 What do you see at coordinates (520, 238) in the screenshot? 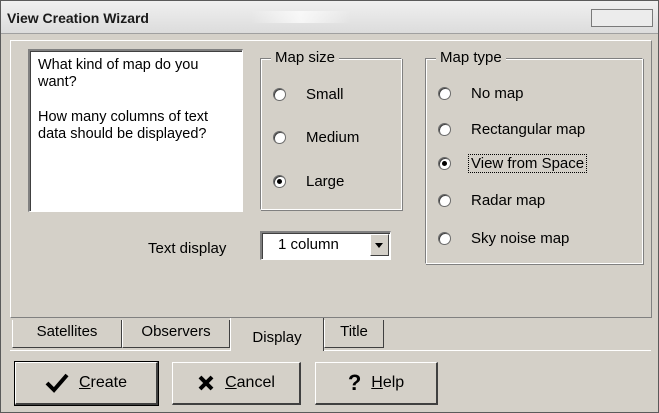
I see `radio-label: Sky noise map` at bounding box center [520, 238].